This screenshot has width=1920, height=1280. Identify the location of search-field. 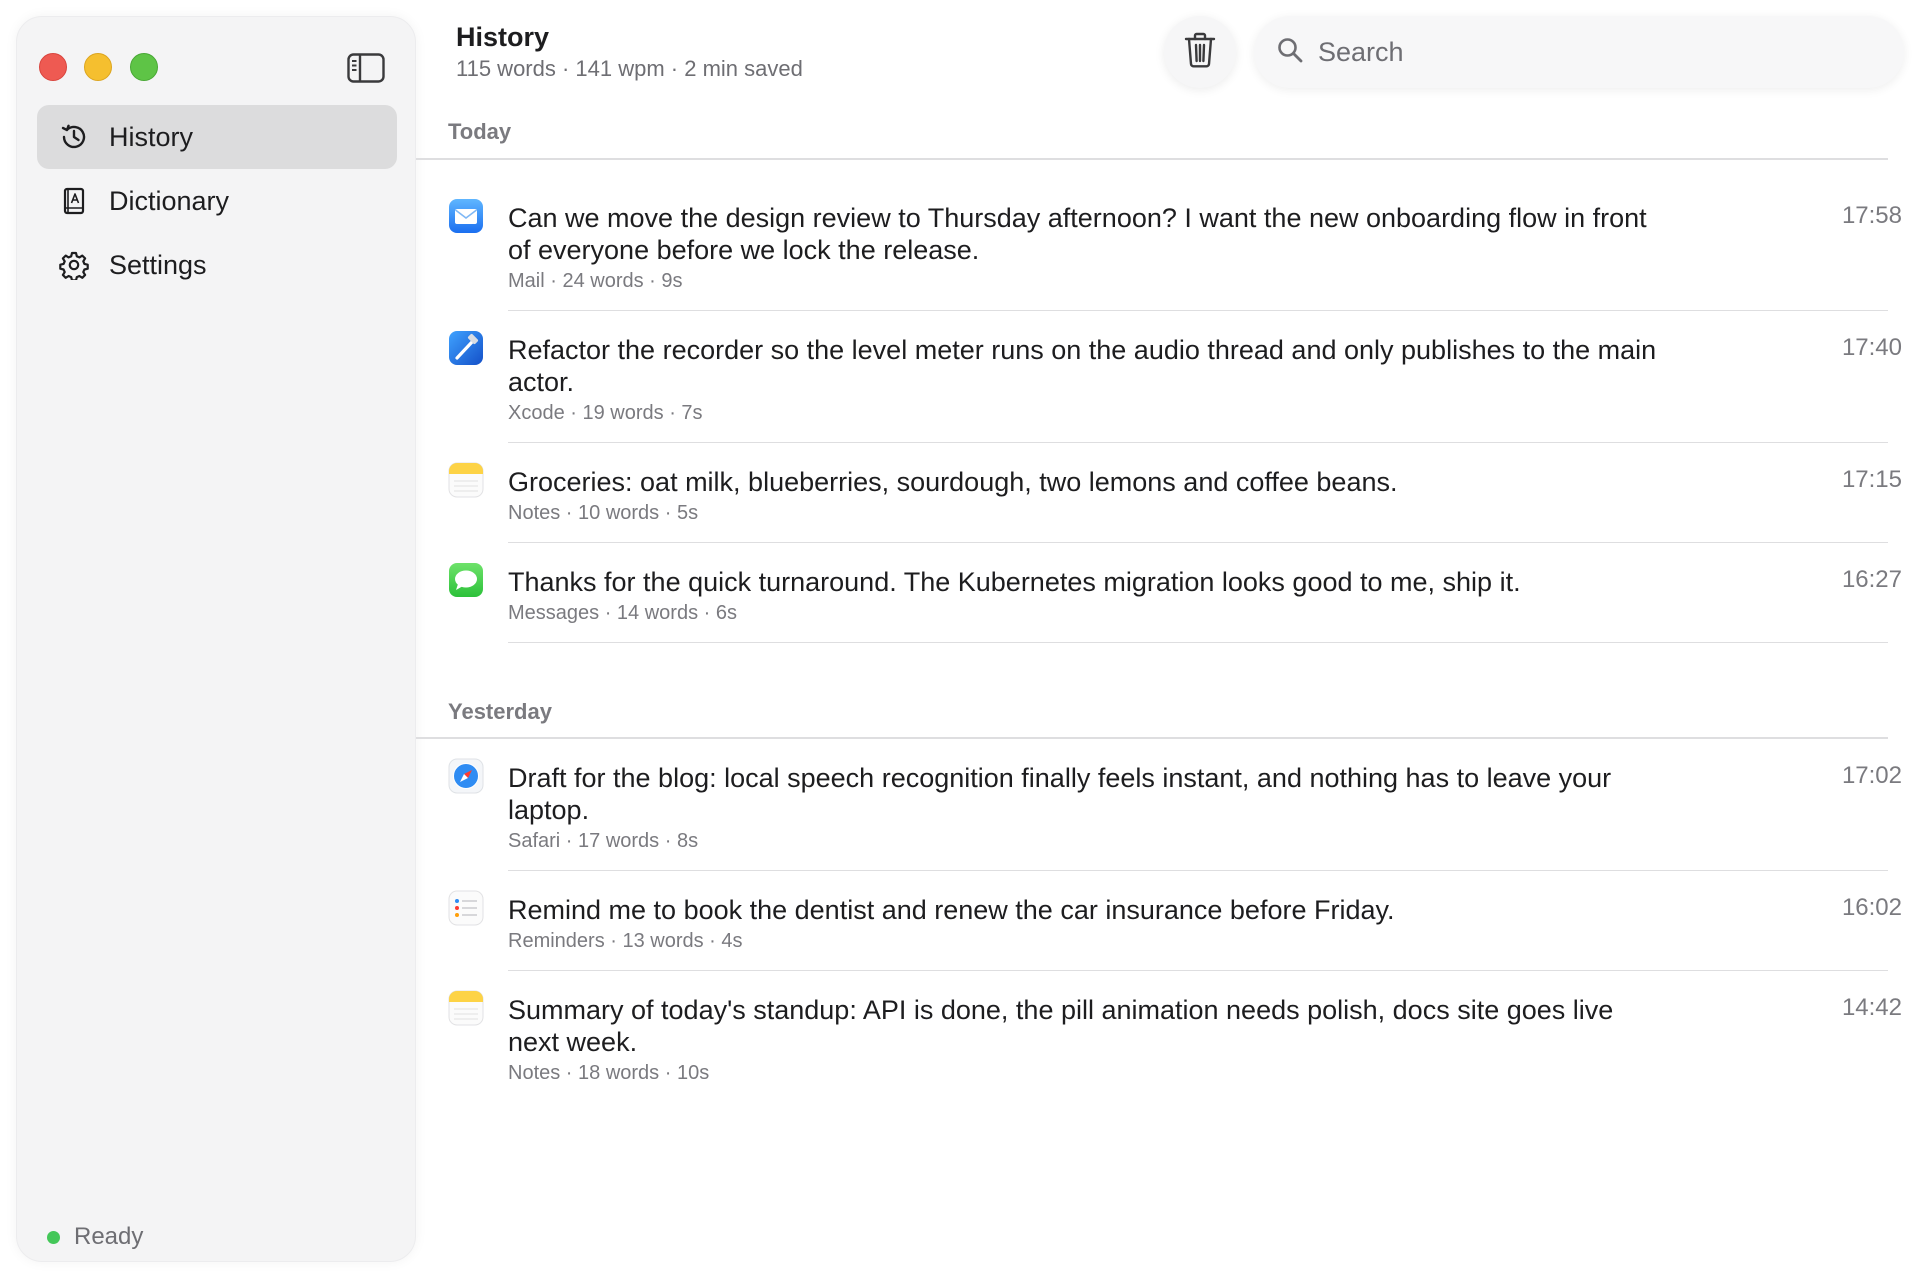
(1579, 52).